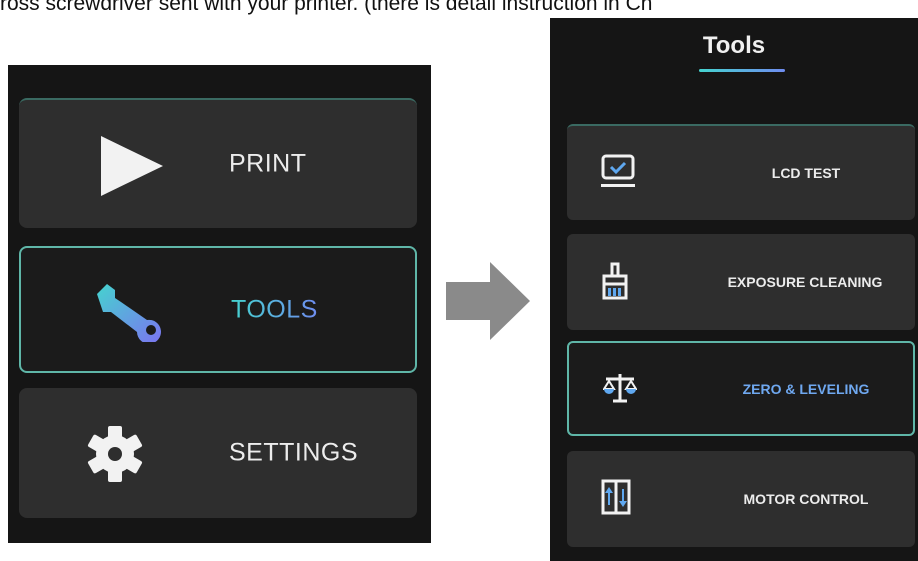  Describe the element at coordinates (742, 70) in the screenshot. I see `title-underline` at that location.